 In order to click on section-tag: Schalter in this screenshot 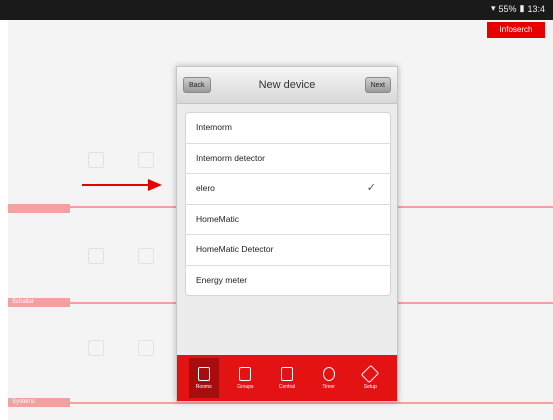, I will do `click(39, 302)`.